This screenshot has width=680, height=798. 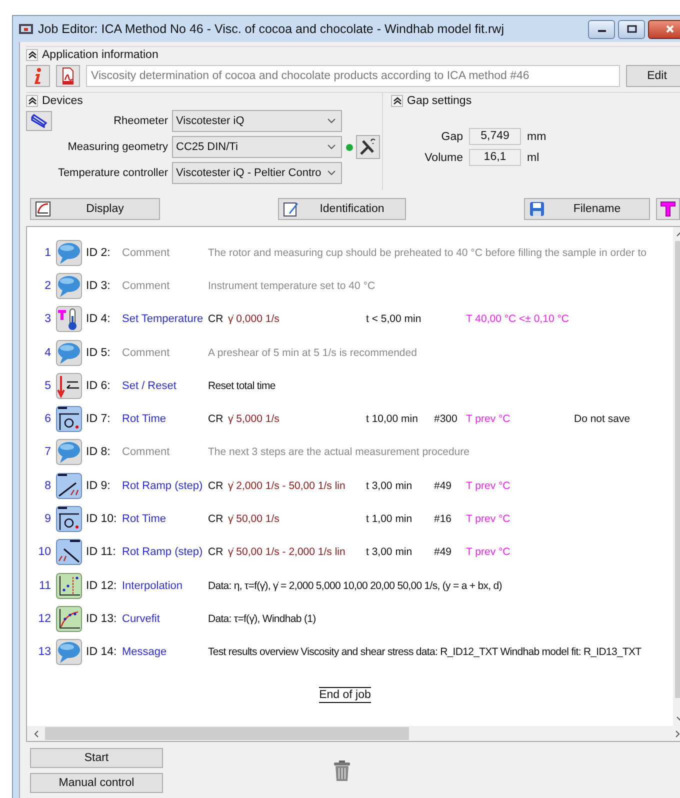 What do you see at coordinates (446, 419) in the screenshot?
I see `step-parameter: #300` at bounding box center [446, 419].